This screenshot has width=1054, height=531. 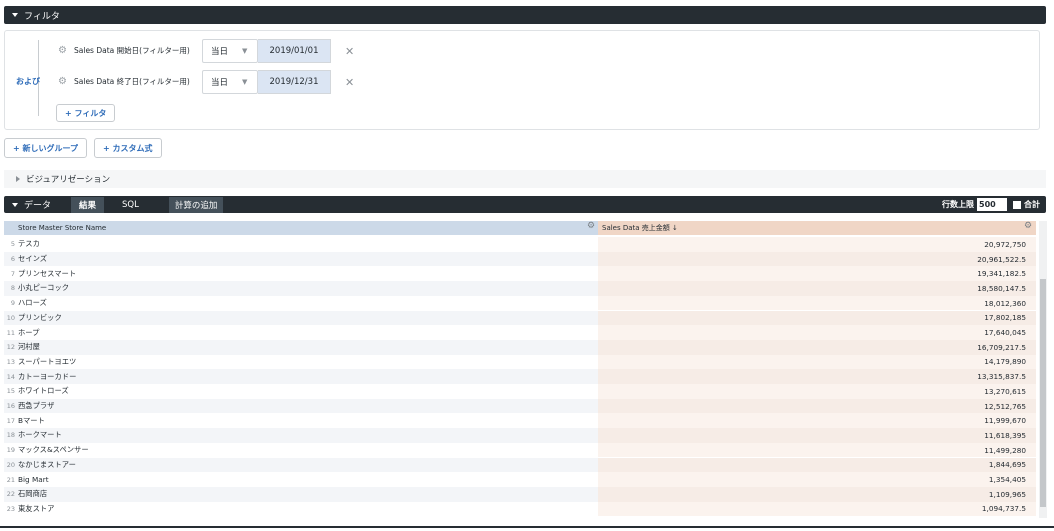 What do you see at coordinates (86, 113) in the screenshot?
I see `add-filter-button: + フィルタ` at bounding box center [86, 113].